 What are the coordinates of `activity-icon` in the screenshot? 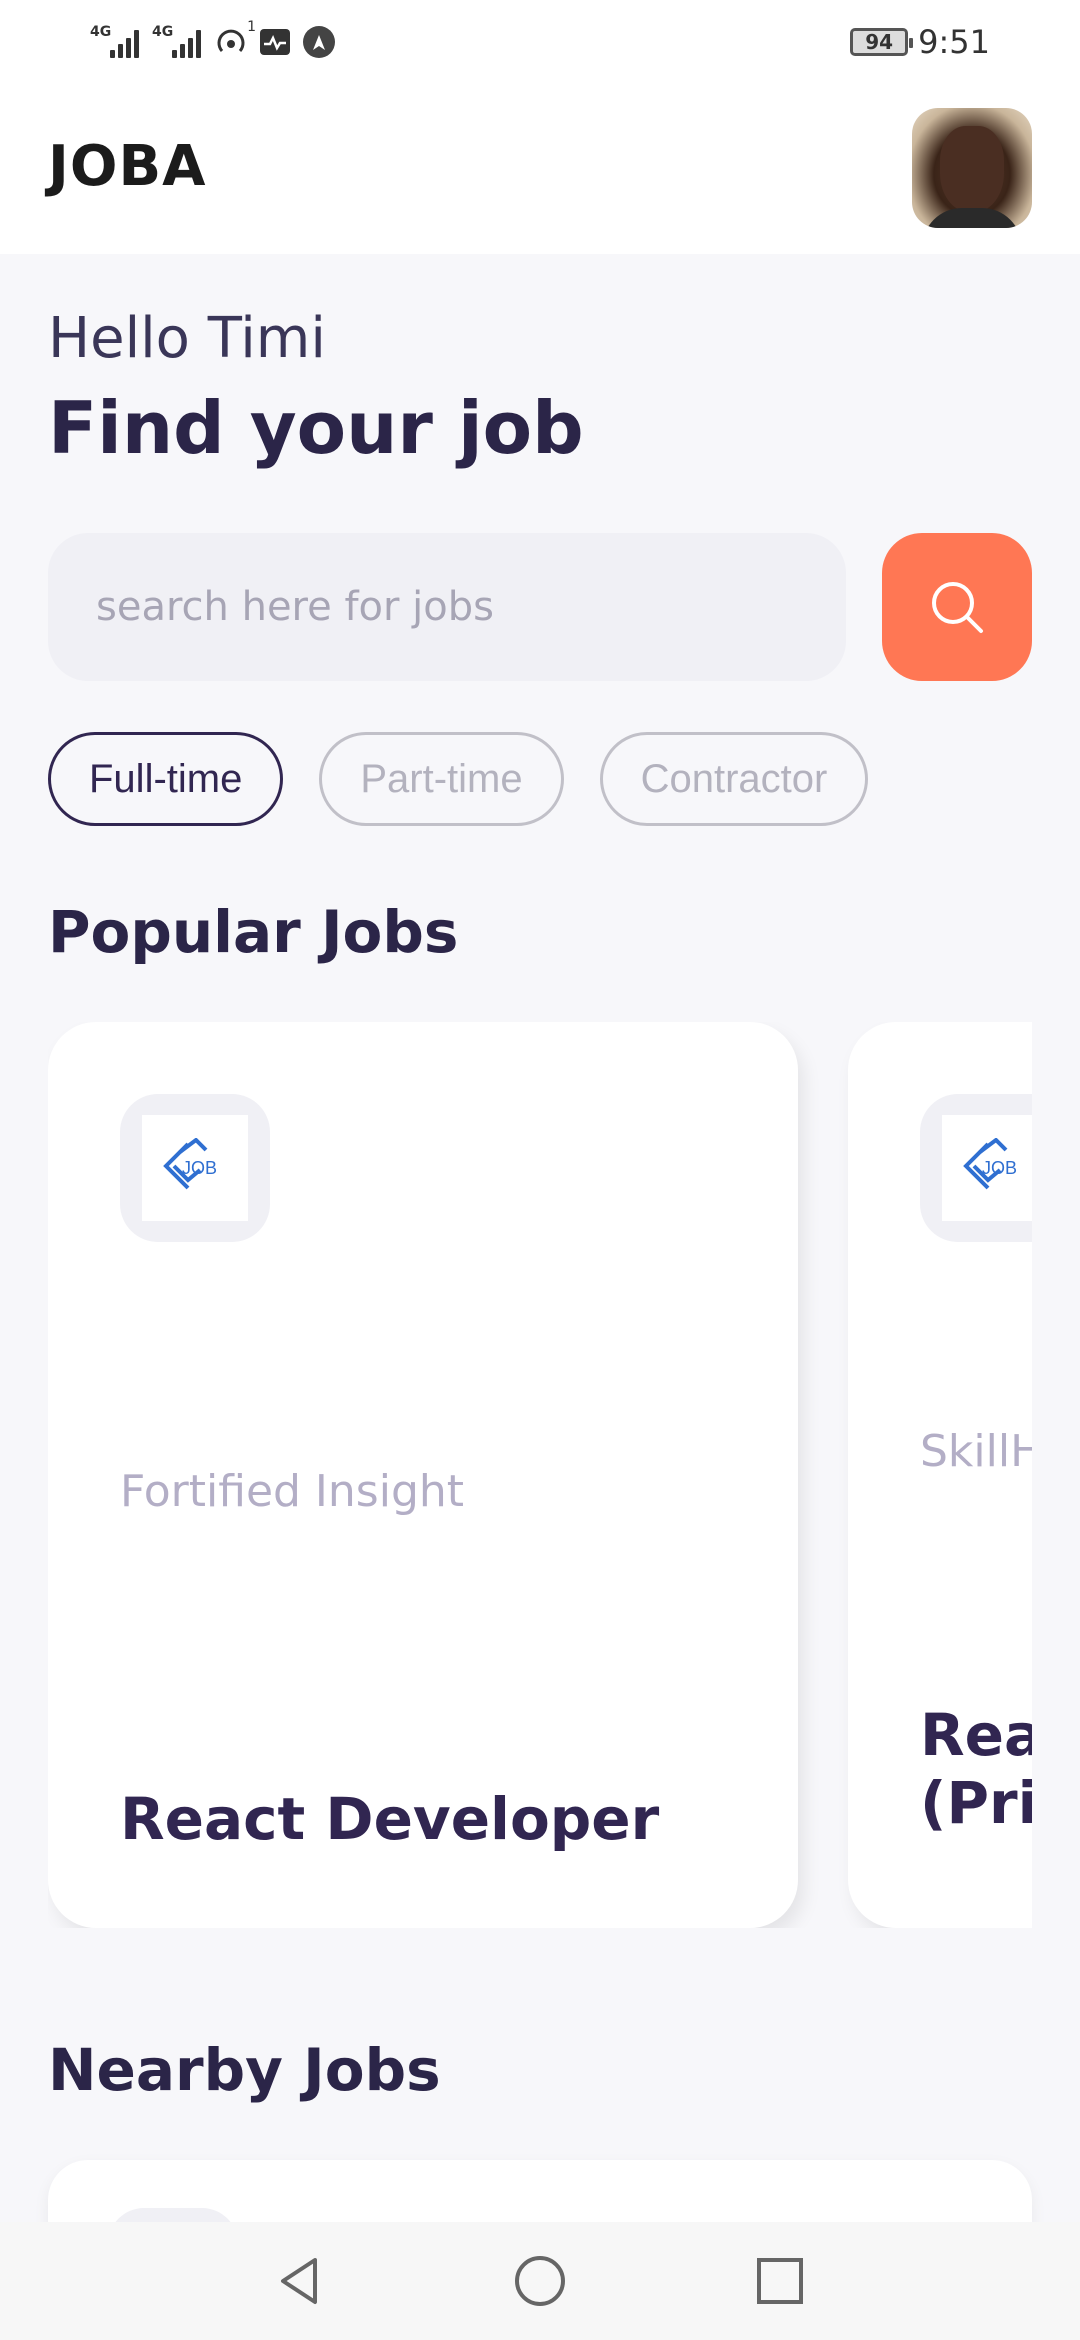 It's located at (275, 42).